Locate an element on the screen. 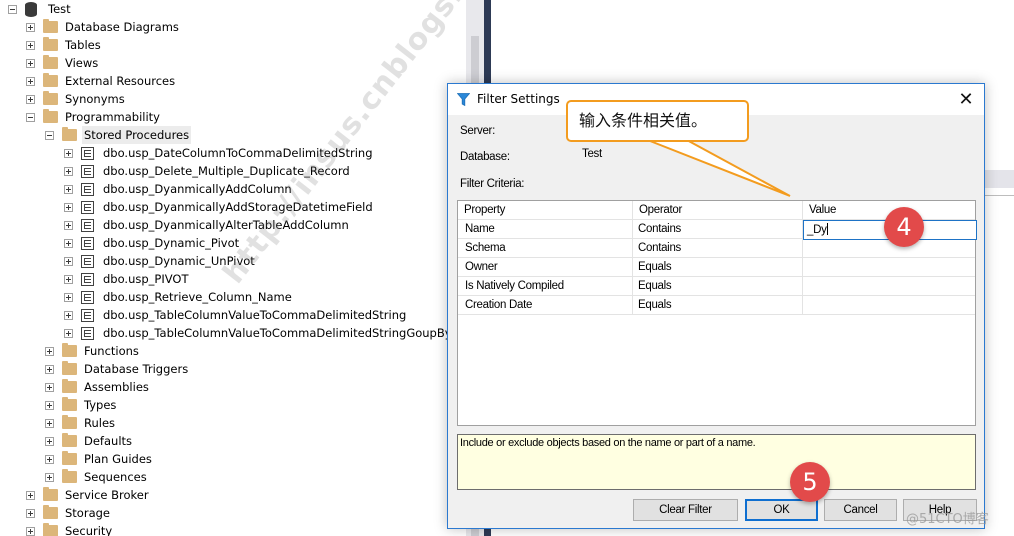  tree-node-label: dbo.usp_PIVOT is located at coordinates (146, 279).